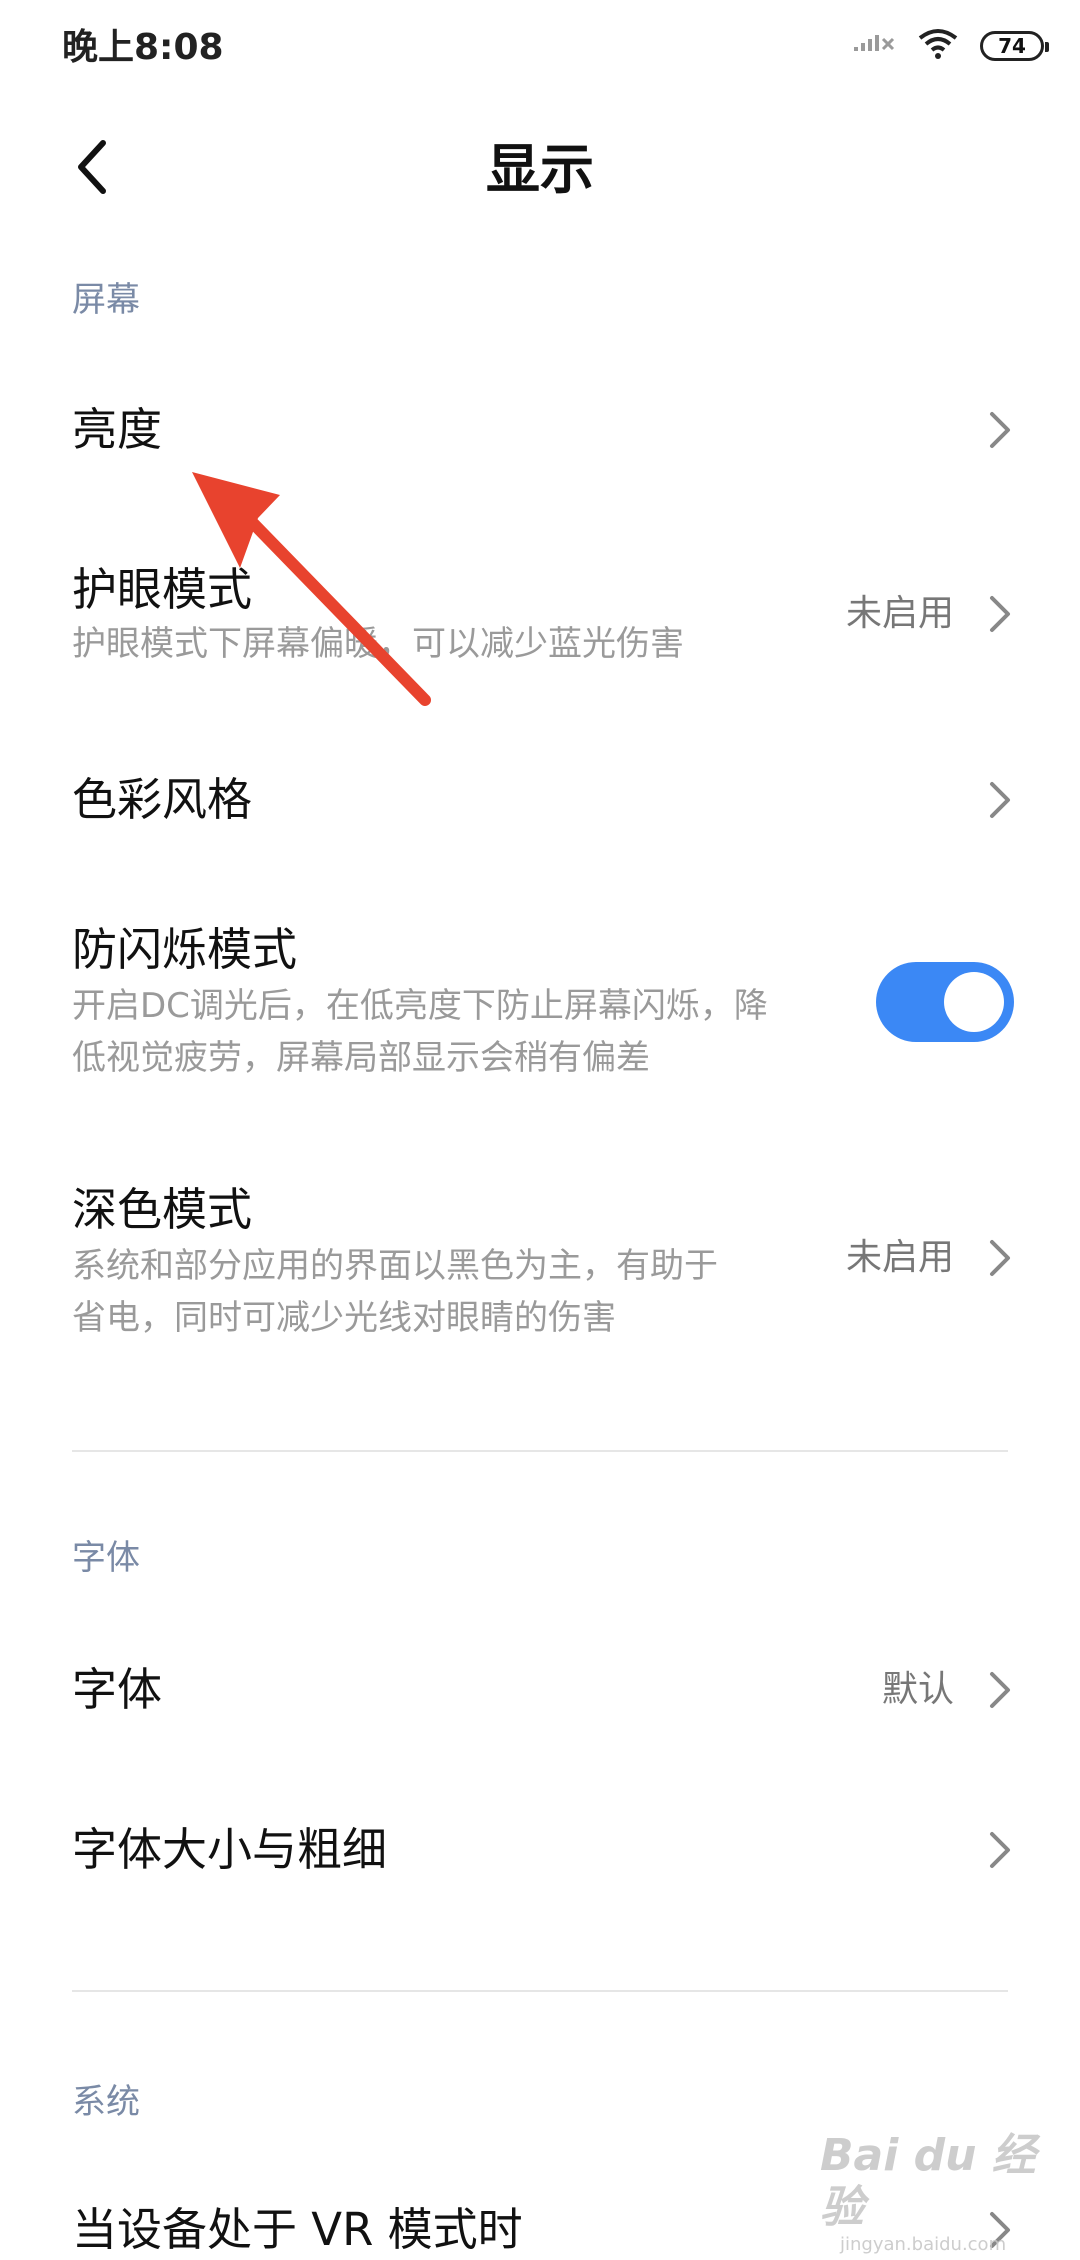 This screenshot has height=2260, width=1080. I want to click on row-subtitle-line1: 系统和部分应用的界面以黑色为主，有助于, so click(395, 1266).